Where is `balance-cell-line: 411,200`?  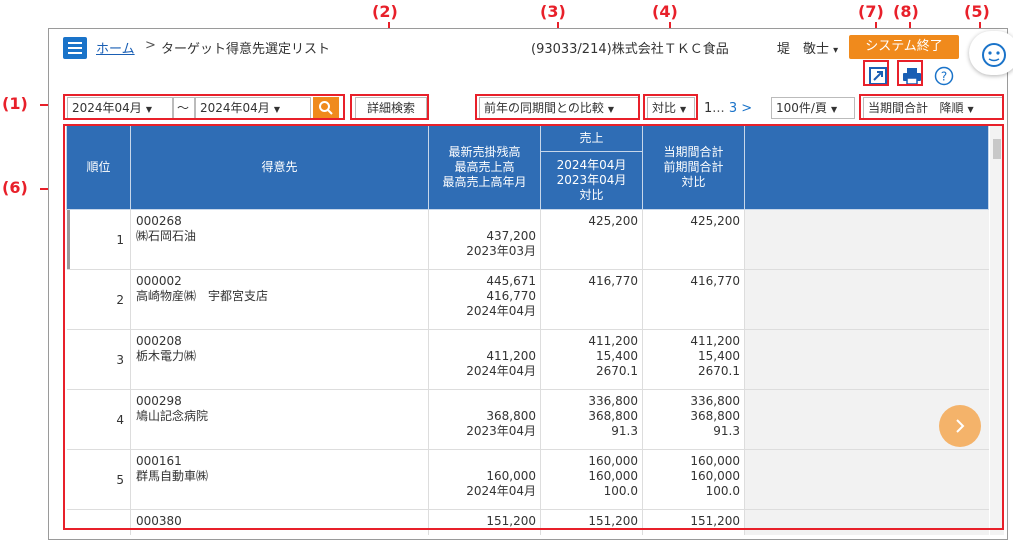
balance-cell-line: 411,200 is located at coordinates (511, 356).